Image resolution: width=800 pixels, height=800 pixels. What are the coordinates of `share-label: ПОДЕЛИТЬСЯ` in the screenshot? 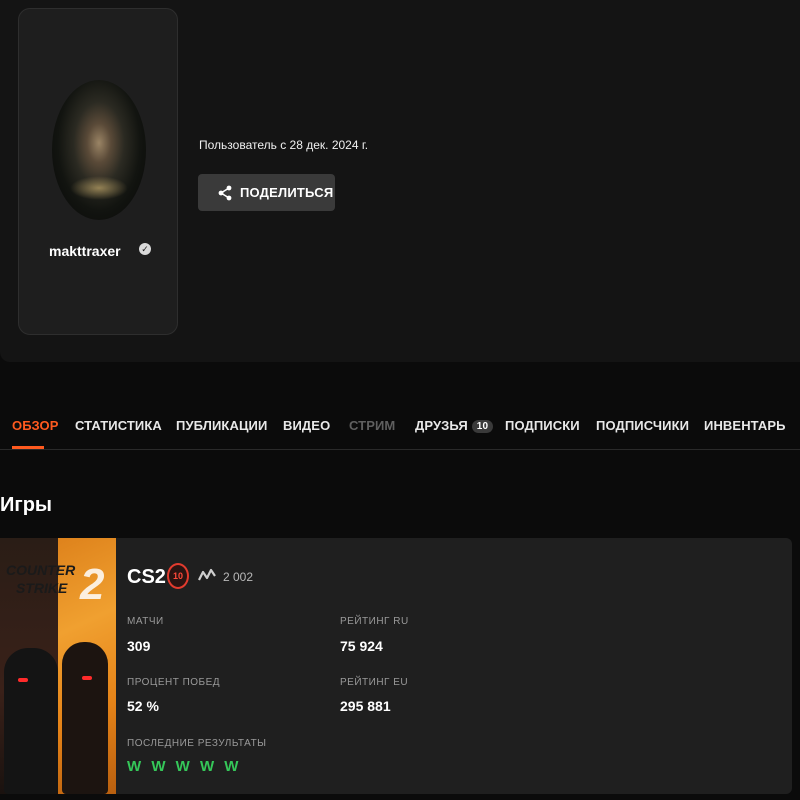 It's located at (287, 192).